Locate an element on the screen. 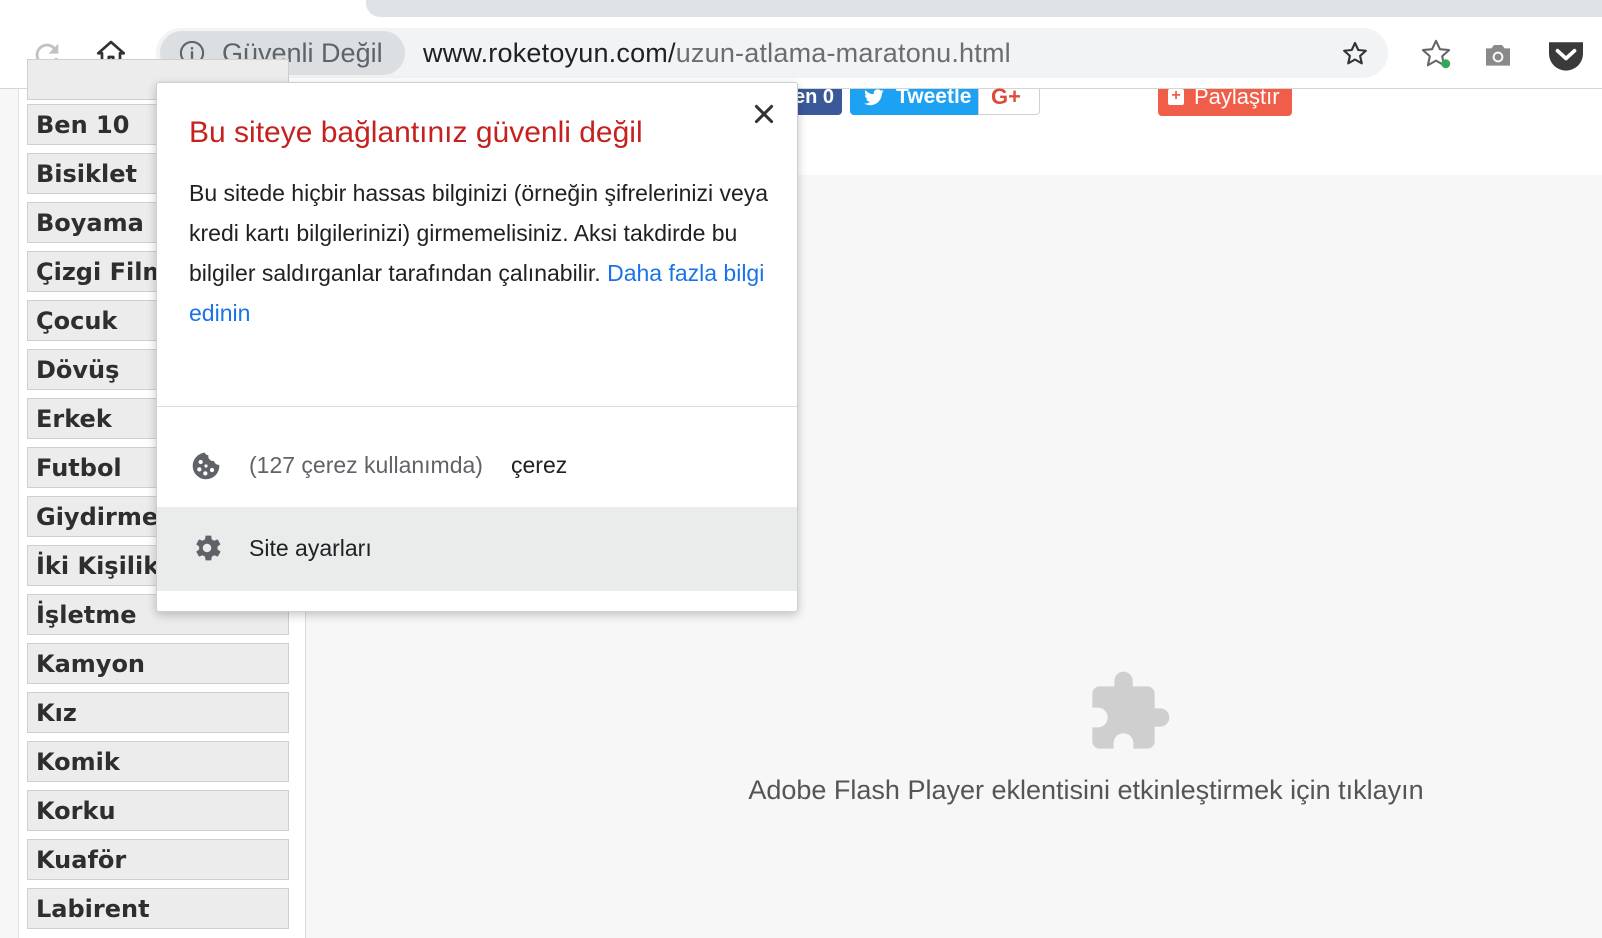 This screenshot has width=1602, height=938. puzzle-piece-icon is located at coordinates (1131, 710).